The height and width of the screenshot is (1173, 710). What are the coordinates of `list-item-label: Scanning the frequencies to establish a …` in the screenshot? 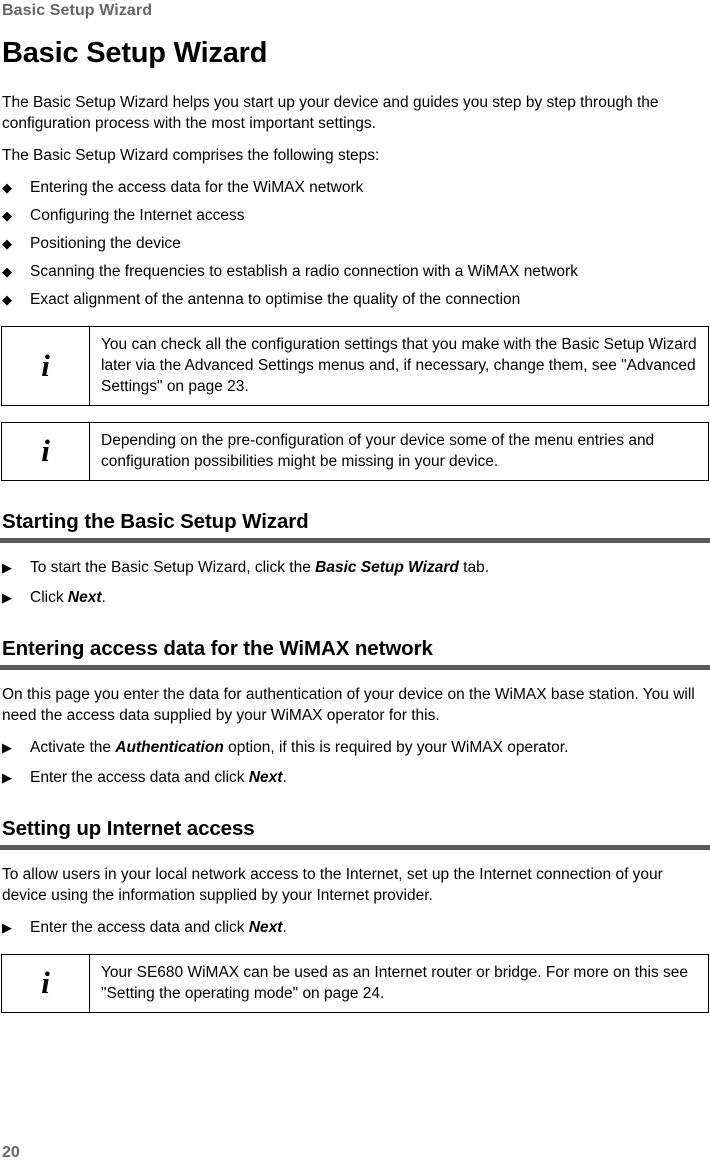 It's located at (304, 271).